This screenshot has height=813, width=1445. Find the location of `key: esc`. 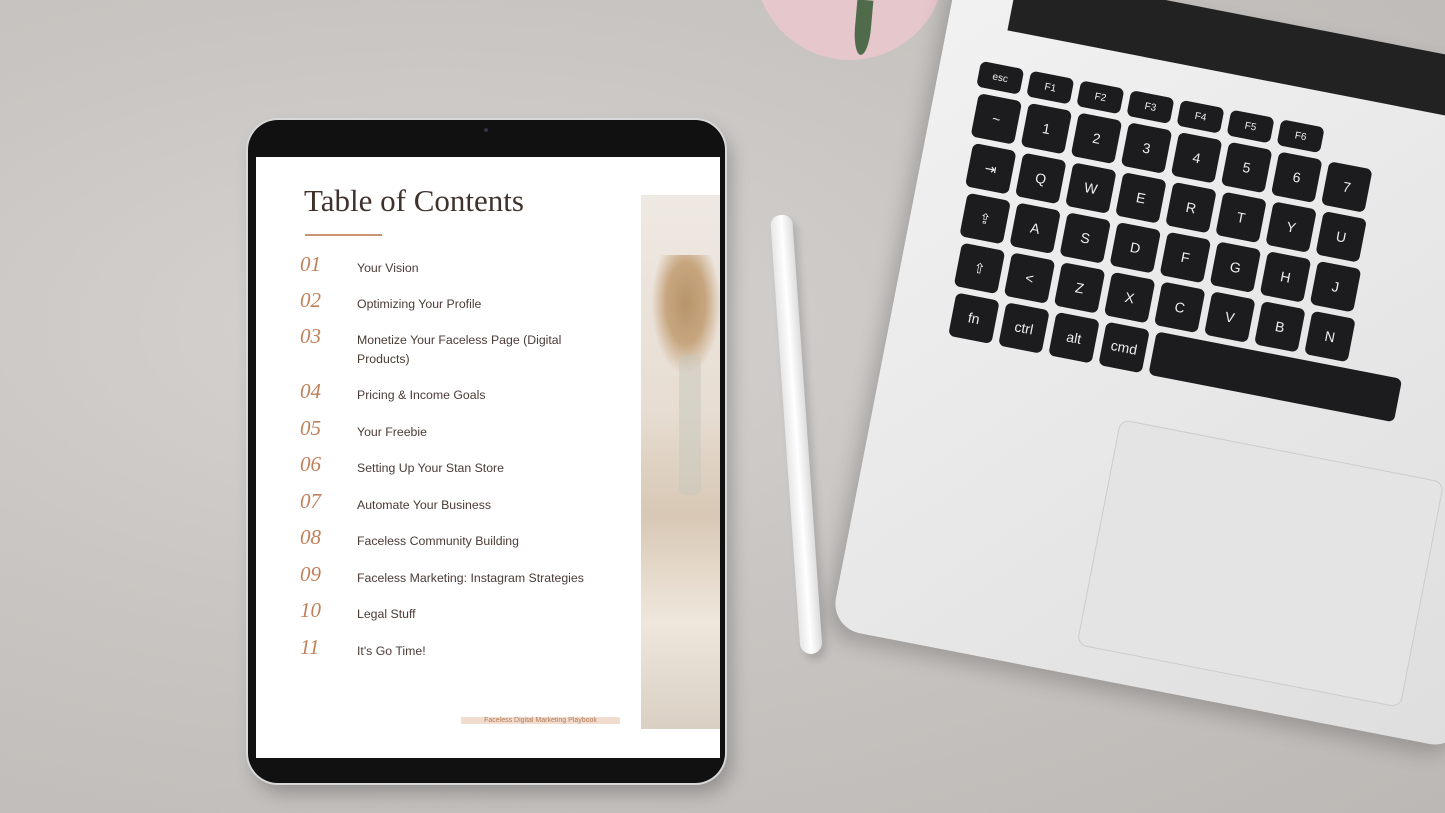

key: esc is located at coordinates (1000, 77).